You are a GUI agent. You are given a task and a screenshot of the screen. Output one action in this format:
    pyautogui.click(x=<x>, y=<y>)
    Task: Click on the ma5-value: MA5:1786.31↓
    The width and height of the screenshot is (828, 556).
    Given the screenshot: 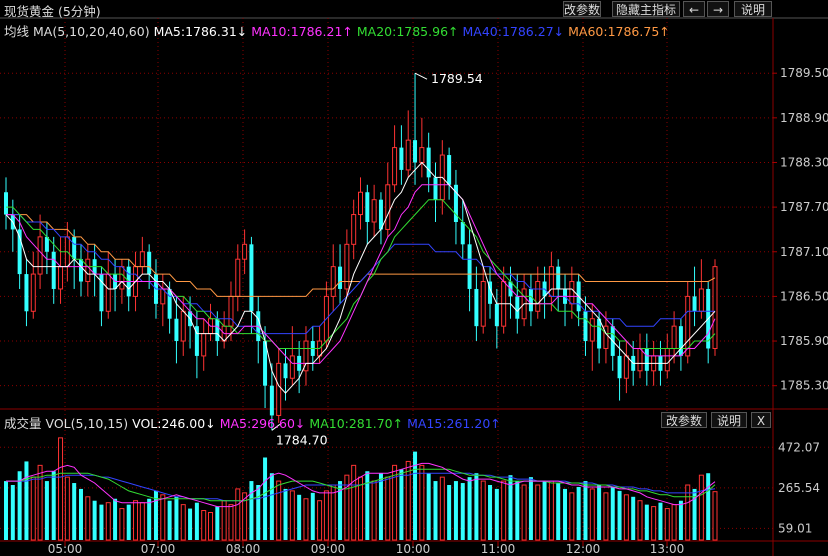 What is the action you would take?
    pyautogui.click(x=200, y=31)
    